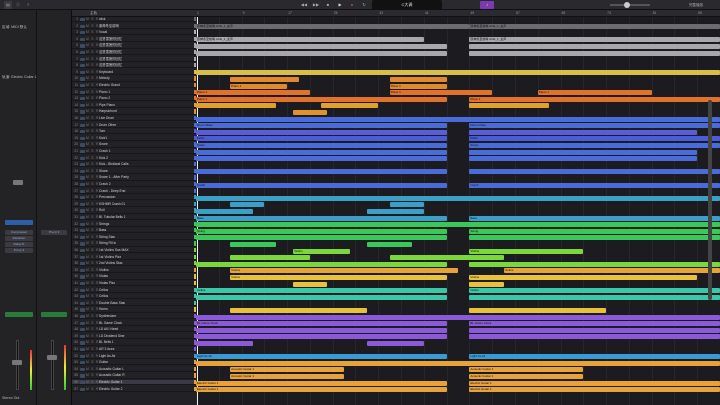 Image resolution: width=720 pixels, height=405 pixels. I want to click on pan-knob, so click(18, 182).